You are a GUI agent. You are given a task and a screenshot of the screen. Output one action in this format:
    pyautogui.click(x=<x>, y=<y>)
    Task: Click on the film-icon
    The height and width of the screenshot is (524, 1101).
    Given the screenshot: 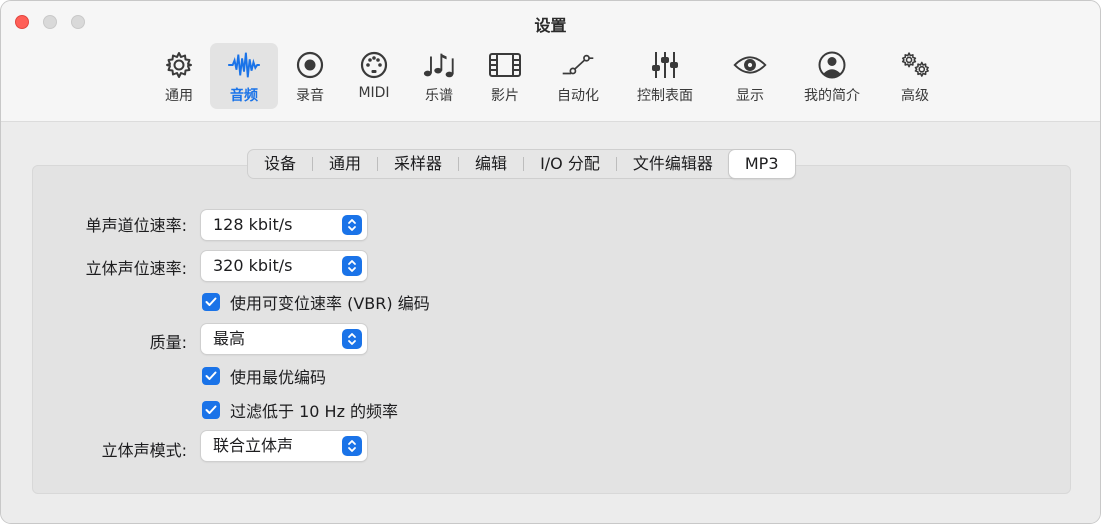 What is the action you would take?
    pyautogui.click(x=505, y=65)
    